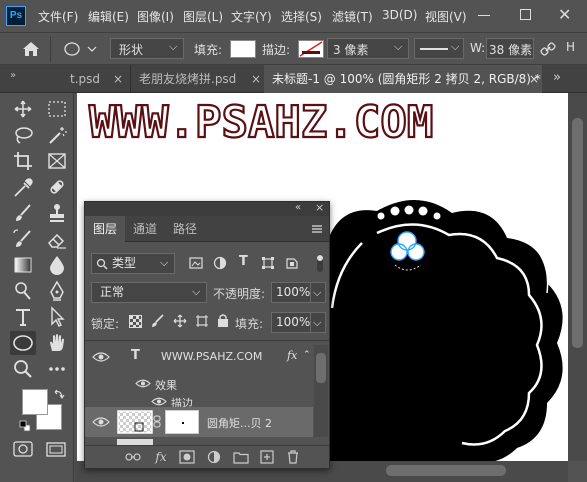 This screenshot has width=587, height=482. What do you see at coordinates (301, 16) in the screenshot?
I see `menu-select: 选择(S)` at bounding box center [301, 16].